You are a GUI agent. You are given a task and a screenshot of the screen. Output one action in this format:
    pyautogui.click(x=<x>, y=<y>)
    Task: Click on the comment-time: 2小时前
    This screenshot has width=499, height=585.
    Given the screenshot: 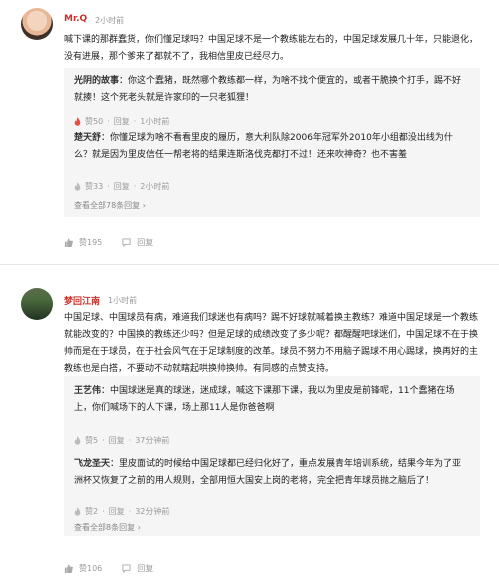 What is the action you would take?
    pyautogui.click(x=110, y=20)
    